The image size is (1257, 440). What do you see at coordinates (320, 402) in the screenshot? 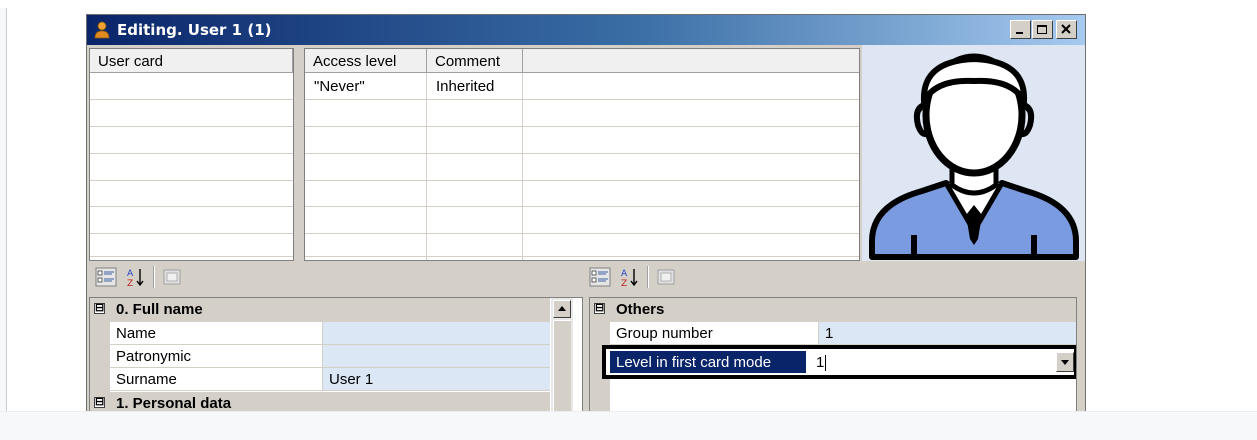
I see `category-personal-data: ⊟ 1. Personal data` at bounding box center [320, 402].